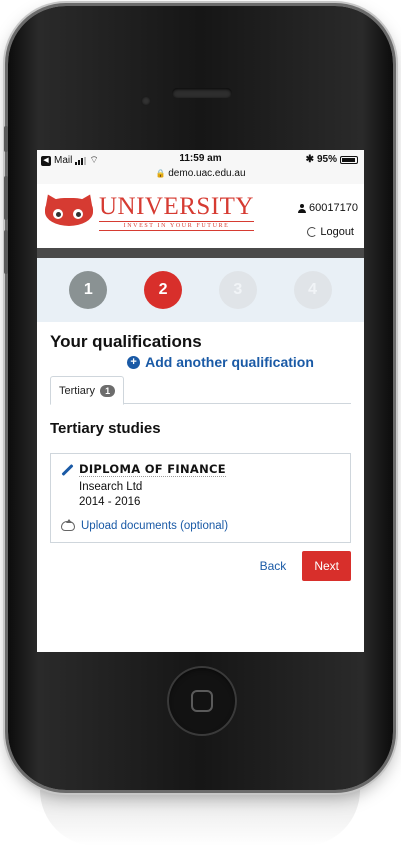 This screenshot has height=850, width=401. I want to click on back-button: Back, so click(273, 566).